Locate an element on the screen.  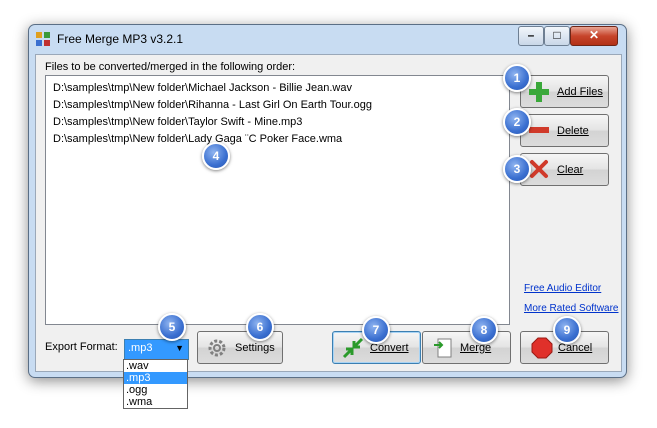
dropdown-option: .wav is located at coordinates (155, 366).